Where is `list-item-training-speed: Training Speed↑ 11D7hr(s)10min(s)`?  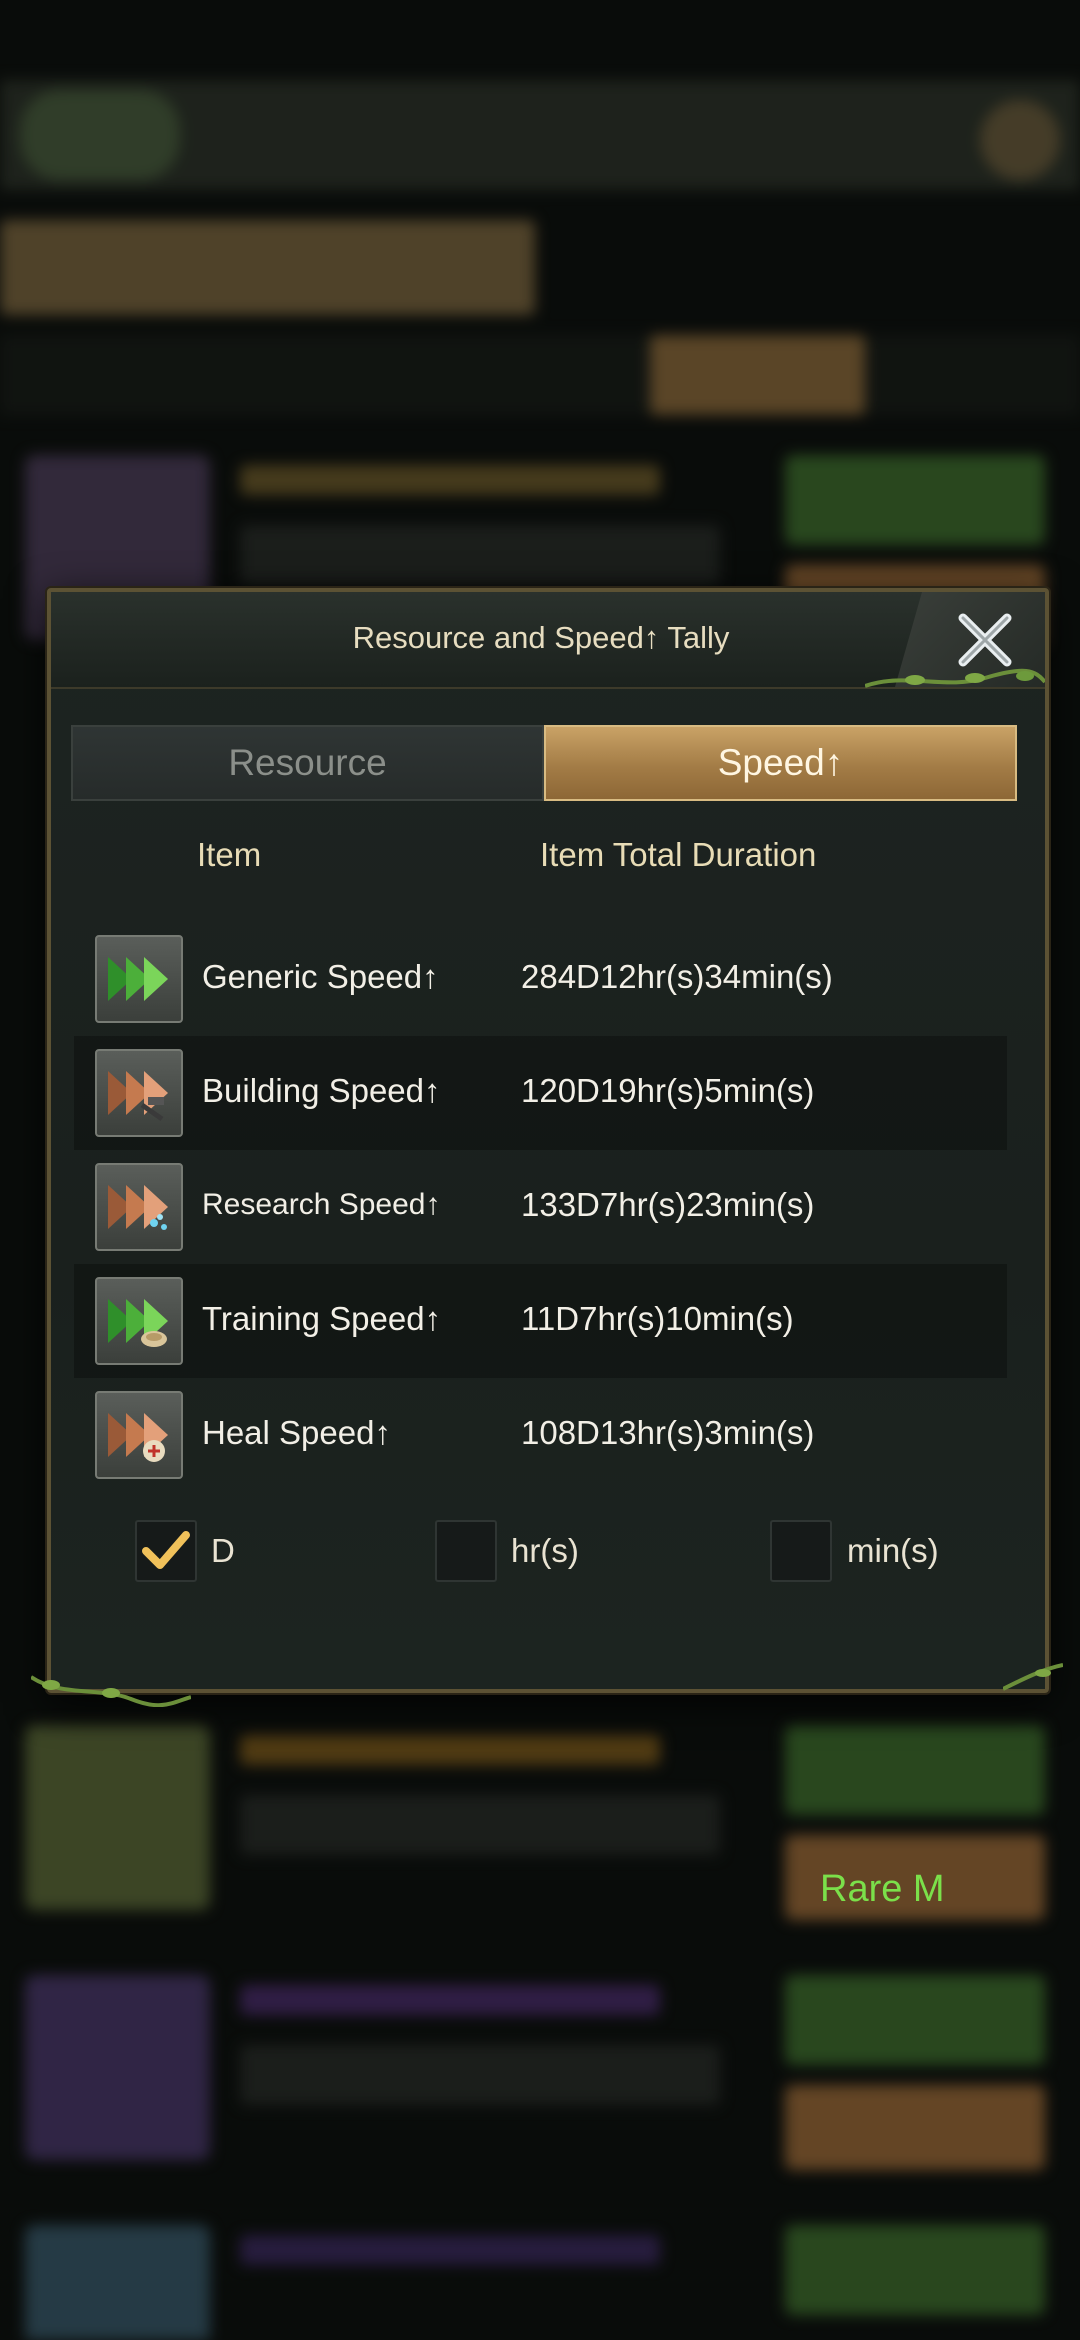 list-item-training-speed: Training Speed↑ 11D7hr(s)10min(s) is located at coordinates (540, 1321).